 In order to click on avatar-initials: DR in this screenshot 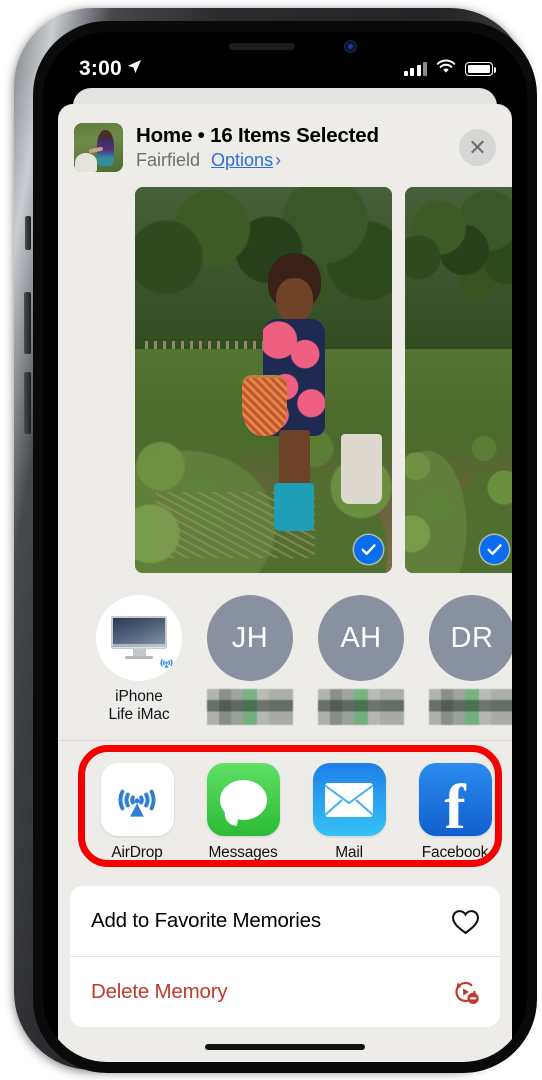, I will do `click(472, 637)`.